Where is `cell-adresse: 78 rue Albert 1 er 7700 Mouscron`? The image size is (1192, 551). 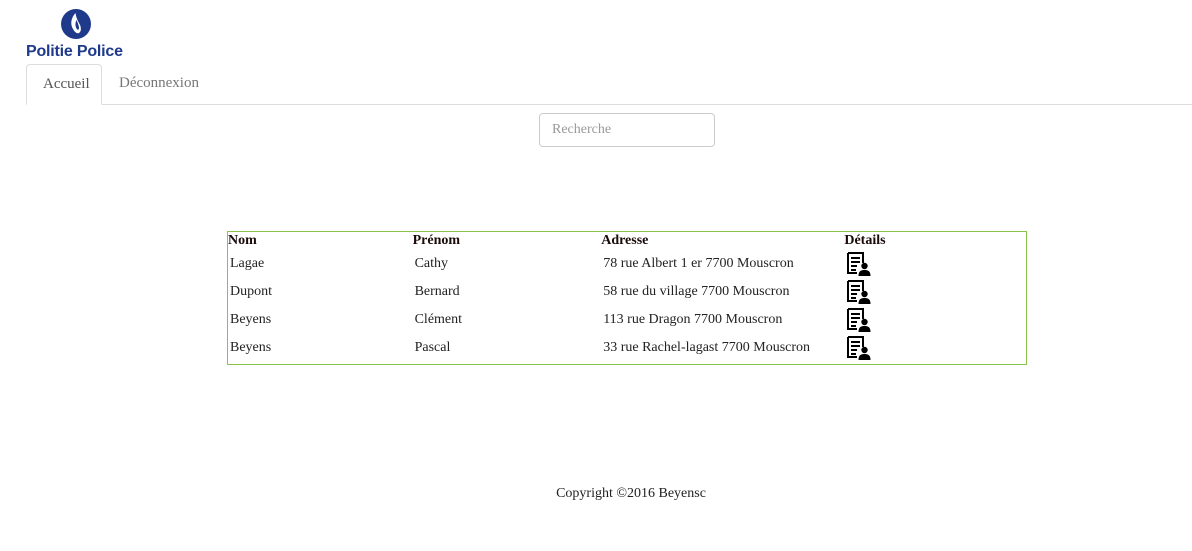 cell-adresse: 78 rue Albert 1 er 7700 Mouscron is located at coordinates (698, 263).